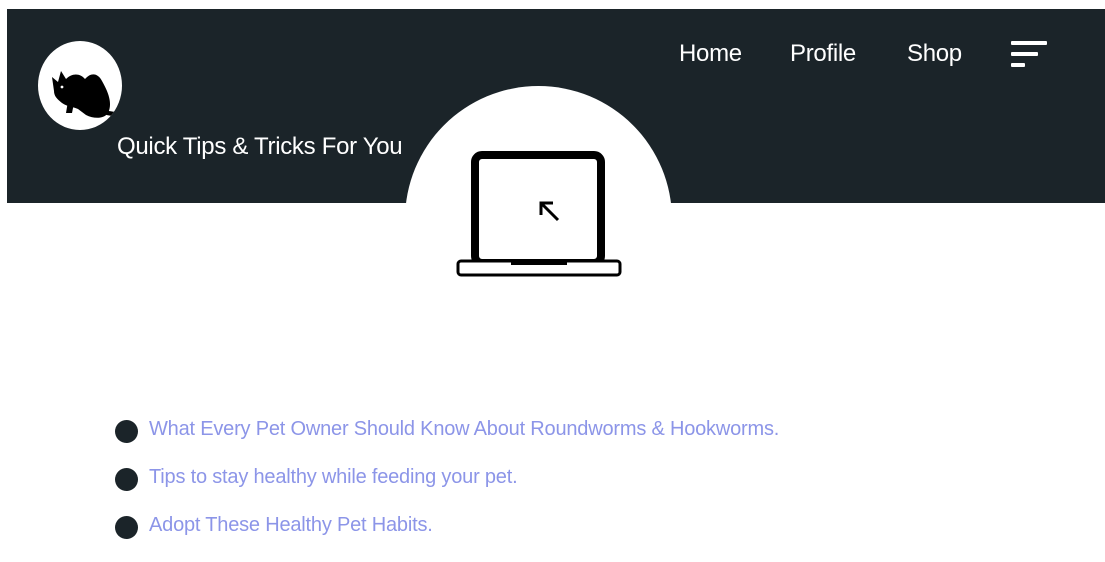 This screenshot has width=1105, height=562. Describe the element at coordinates (1031, 57) in the screenshot. I see `hamburger-menu-icon` at that location.